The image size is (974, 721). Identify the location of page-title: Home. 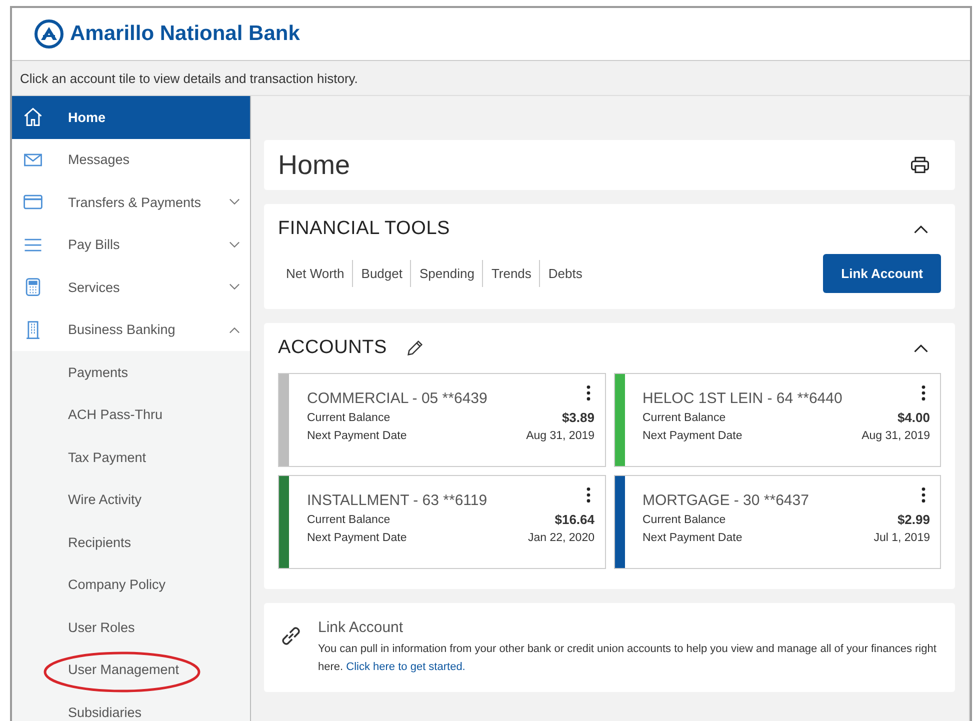
(314, 165).